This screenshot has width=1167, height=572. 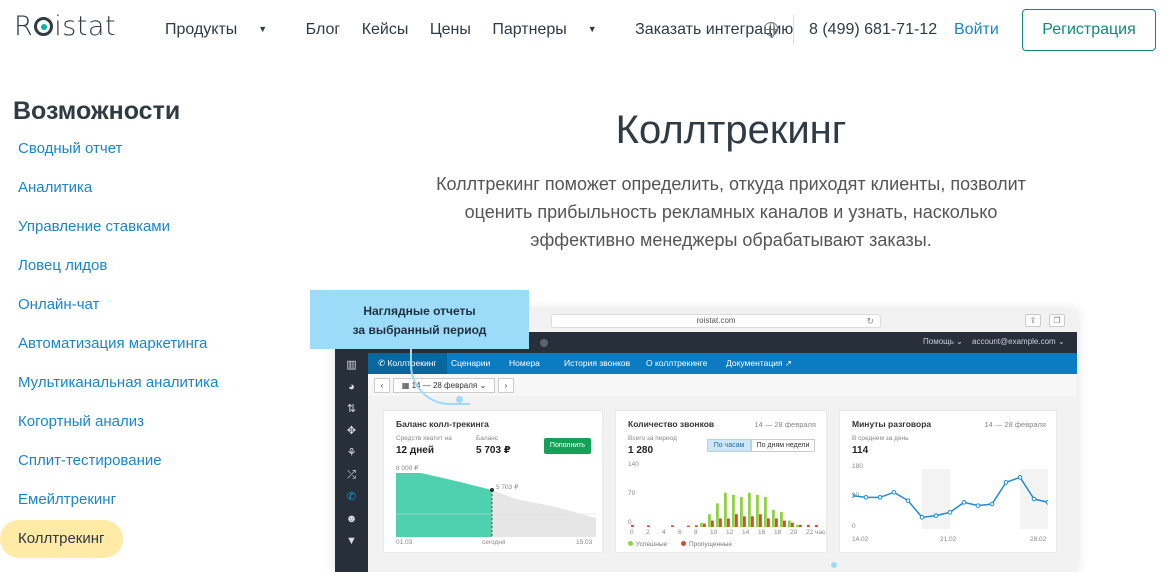 What do you see at coordinates (55, 194) in the screenshot?
I see `sidebar-item-analytics: Аналитика` at bounding box center [55, 194].